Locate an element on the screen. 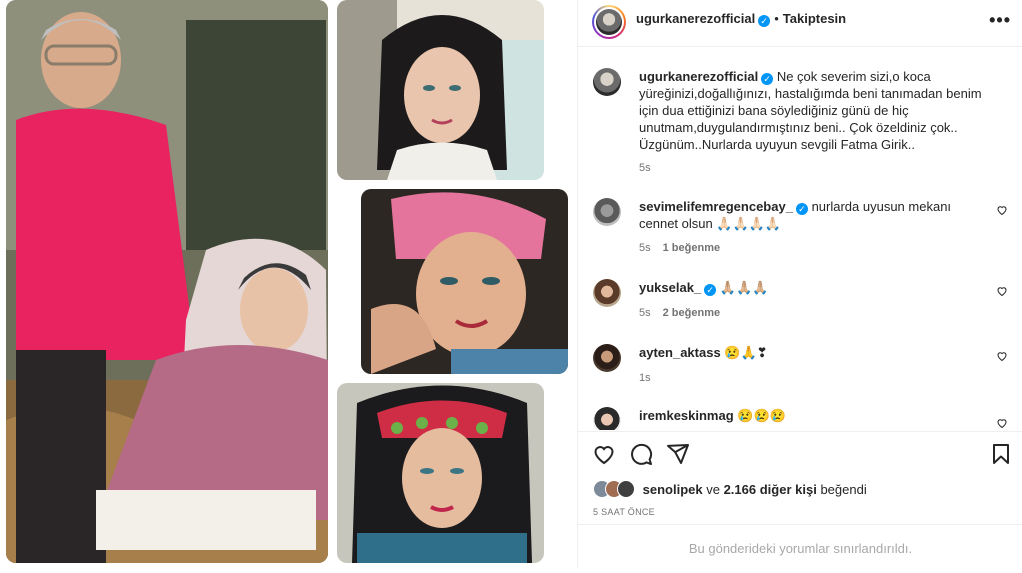  post-actions is located at coordinates (800, 451).